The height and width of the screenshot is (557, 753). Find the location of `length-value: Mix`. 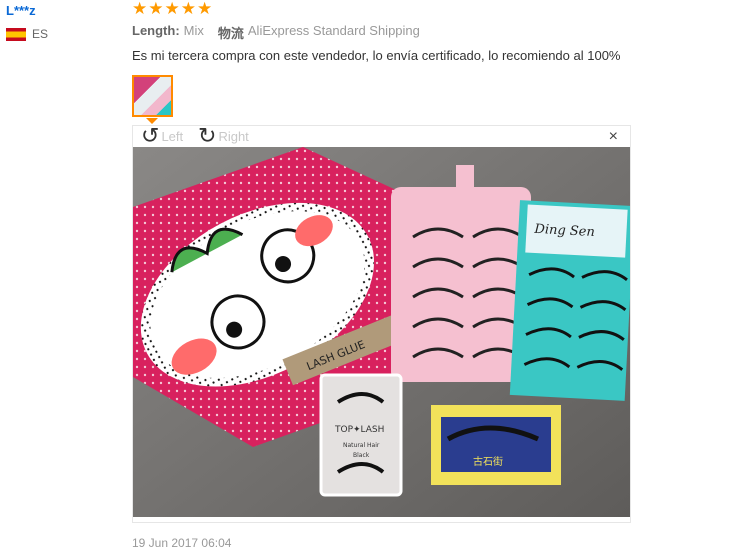

length-value: Mix is located at coordinates (193, 30).